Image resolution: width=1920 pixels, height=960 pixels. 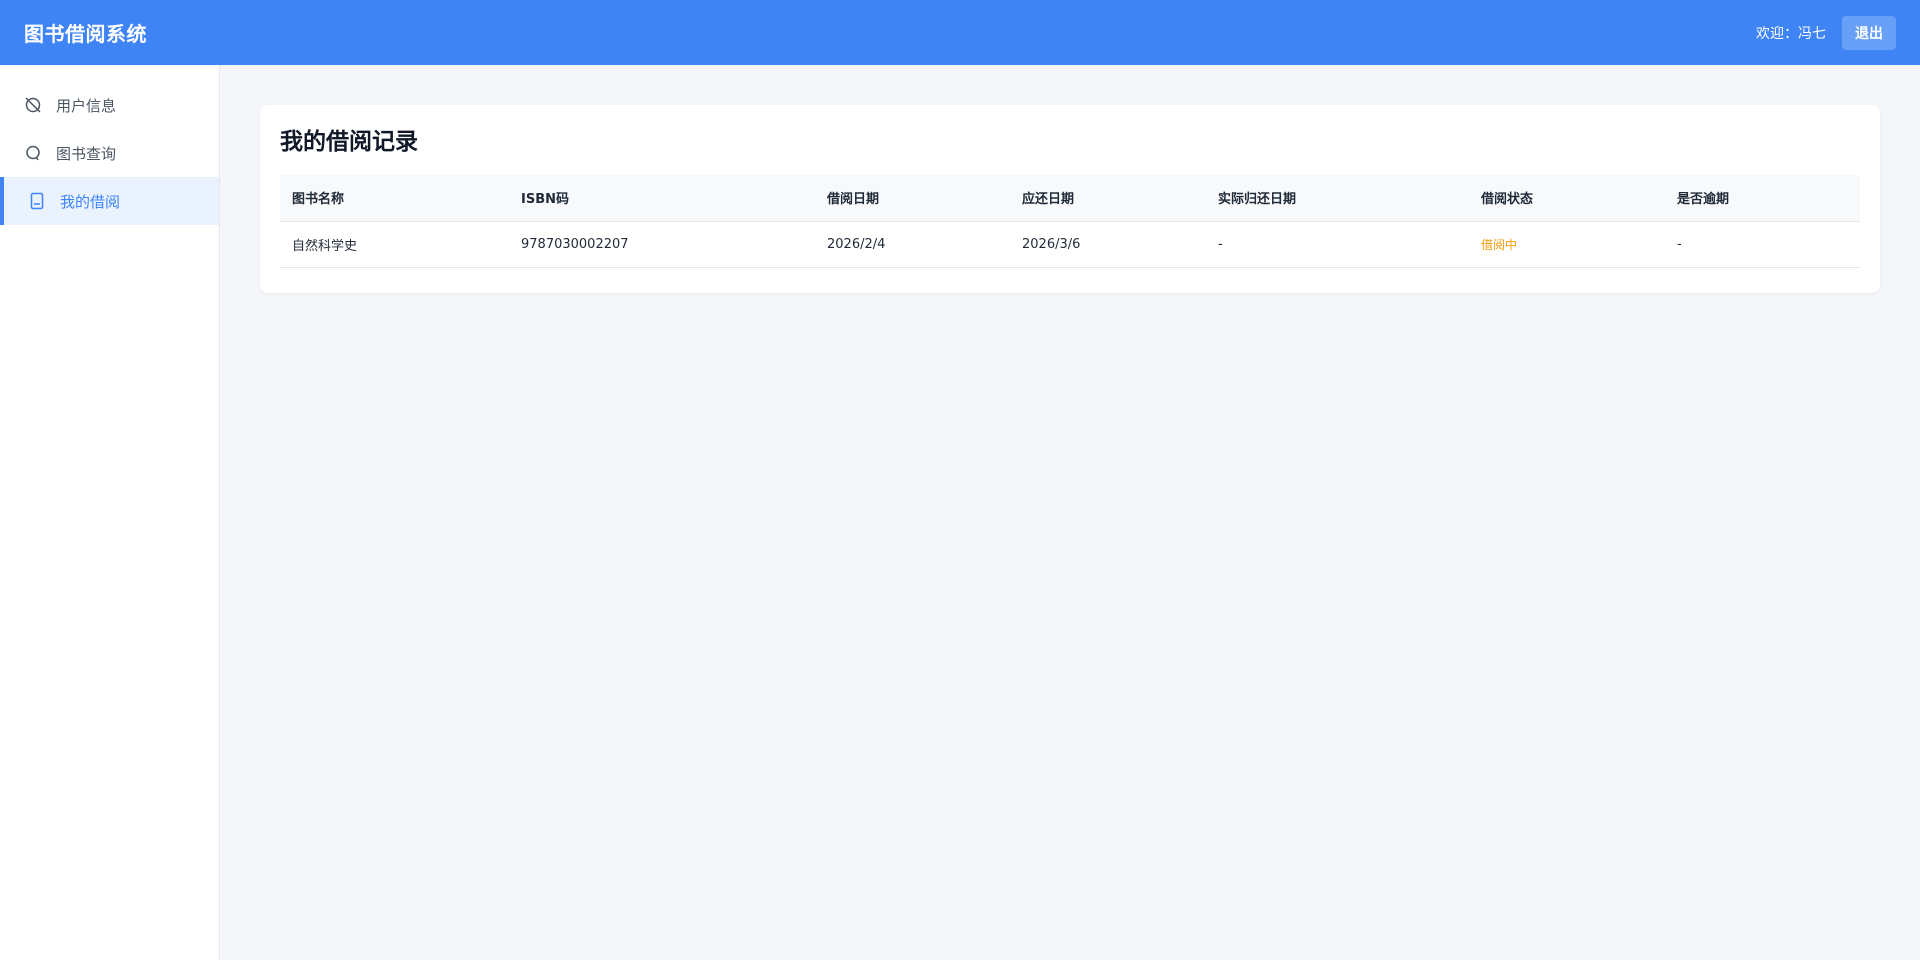 I want to click on book-icon, so click(x=37, y=201).